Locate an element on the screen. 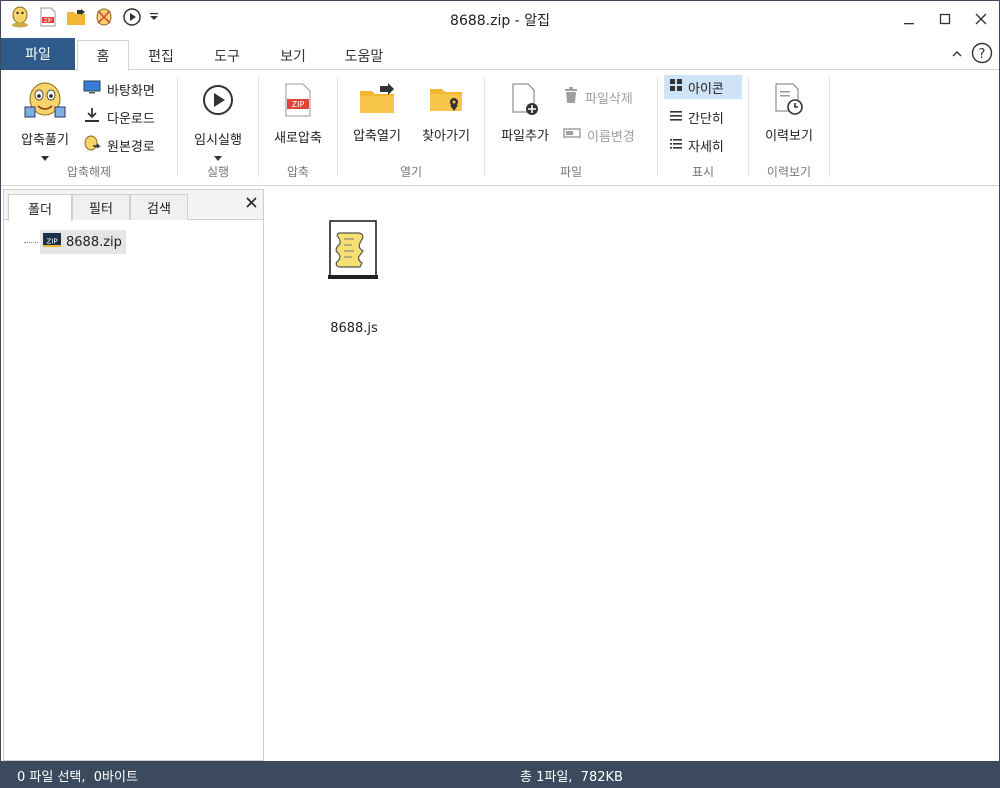 The image size is (1000, 788). list-icon is located at coordinates (676, 117).